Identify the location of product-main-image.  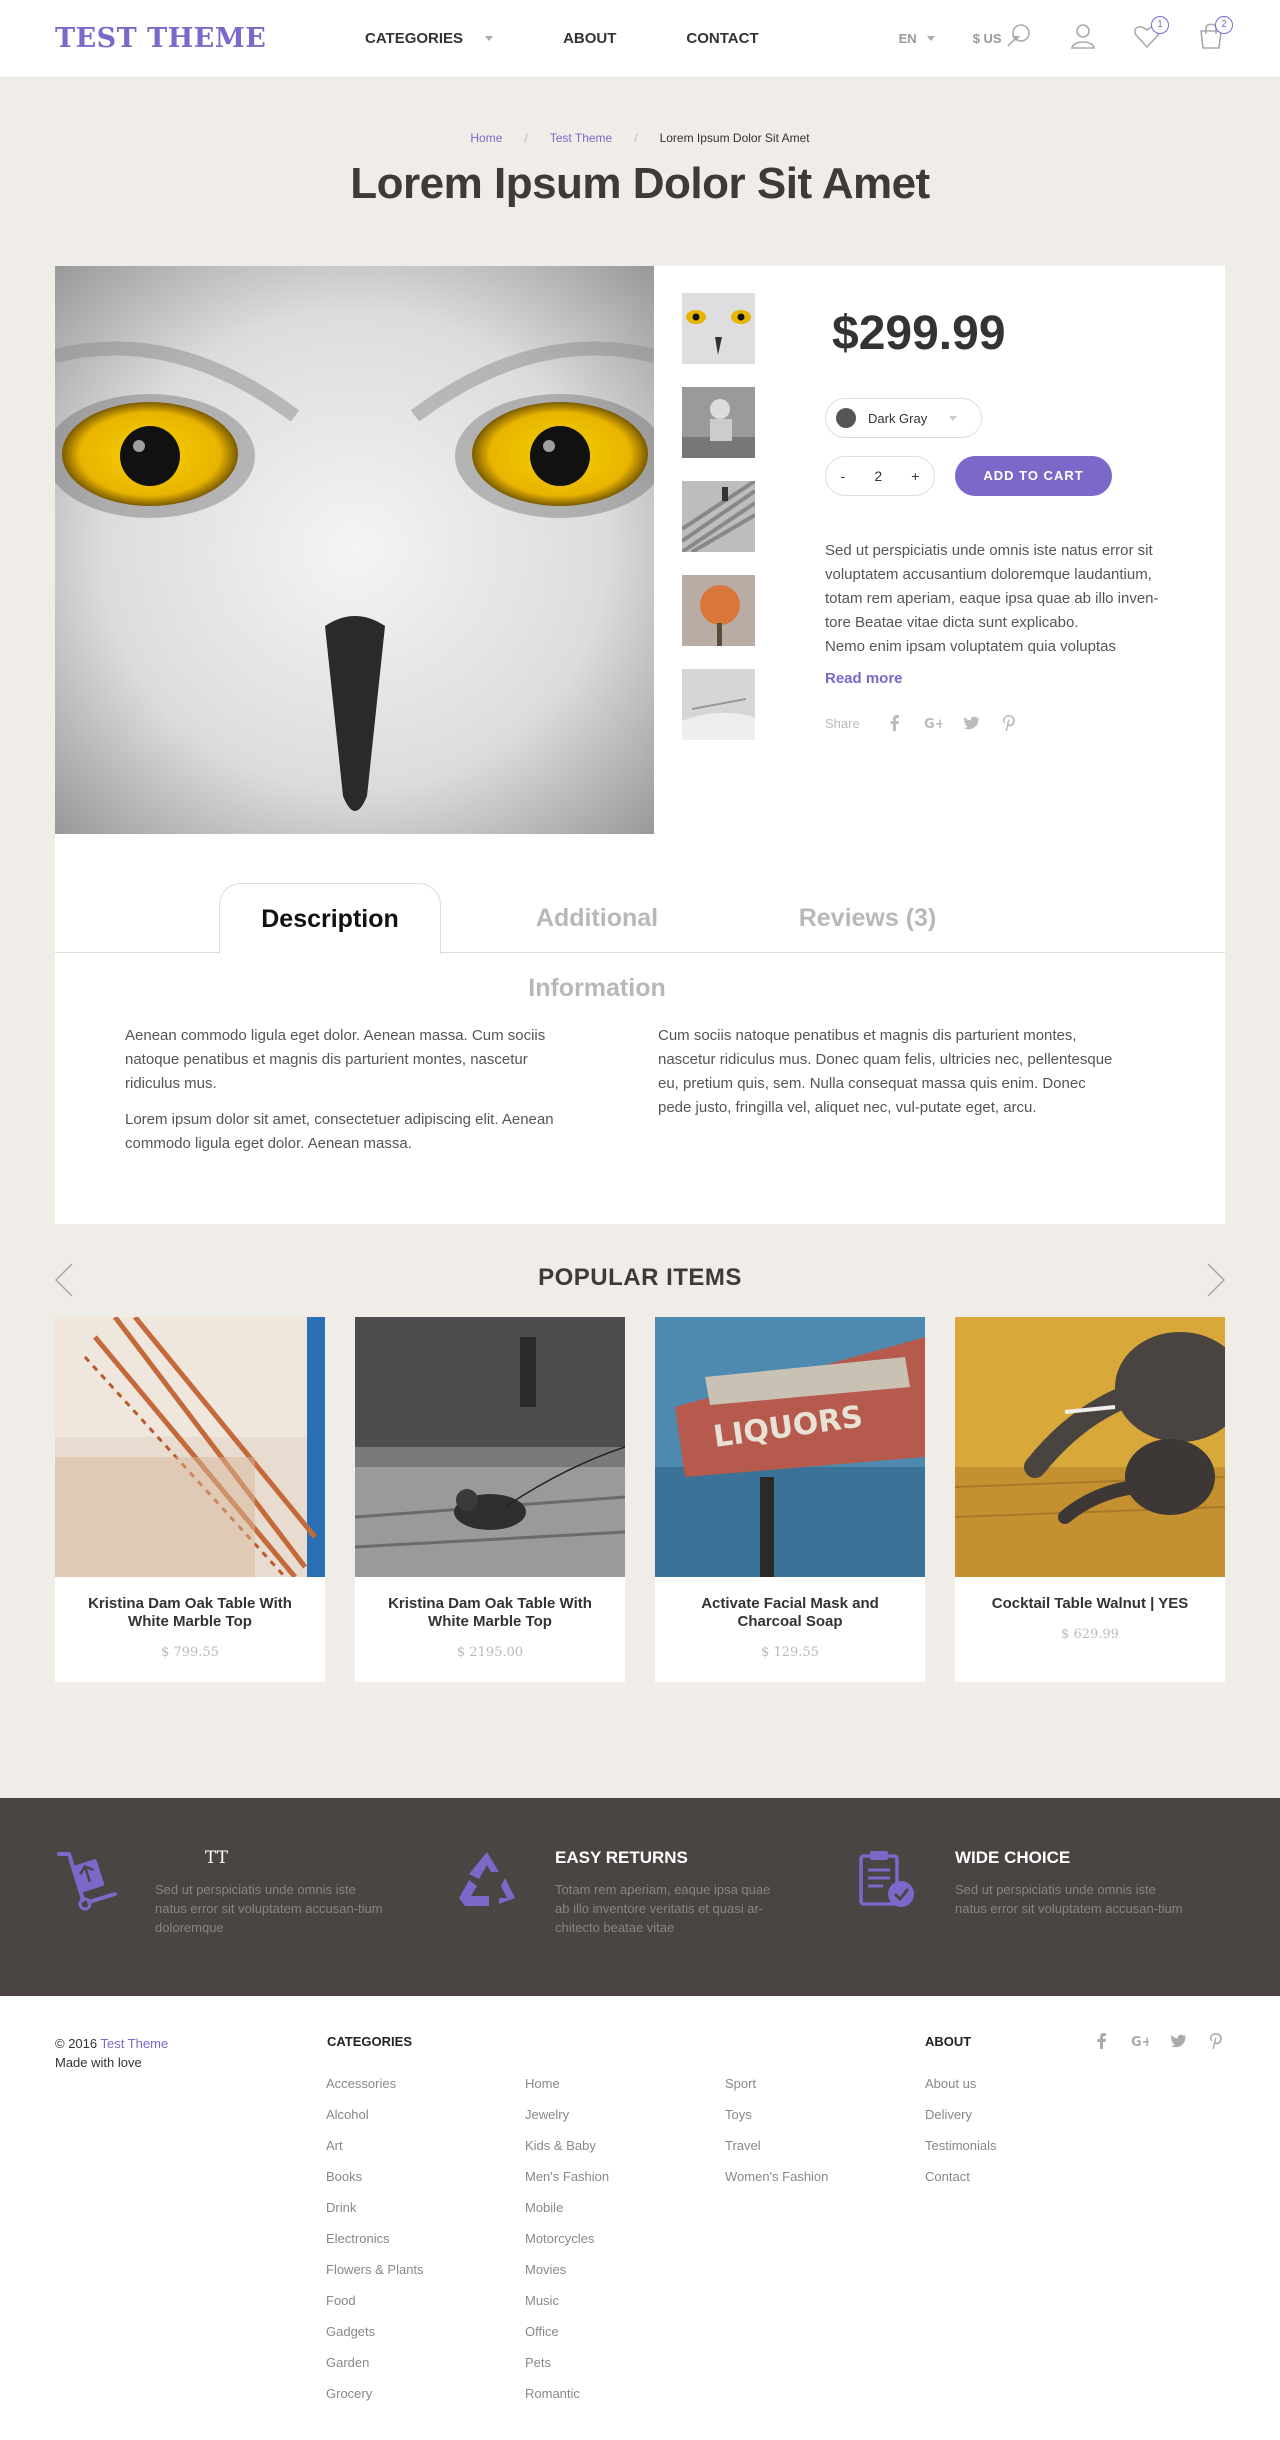
(354, 550).